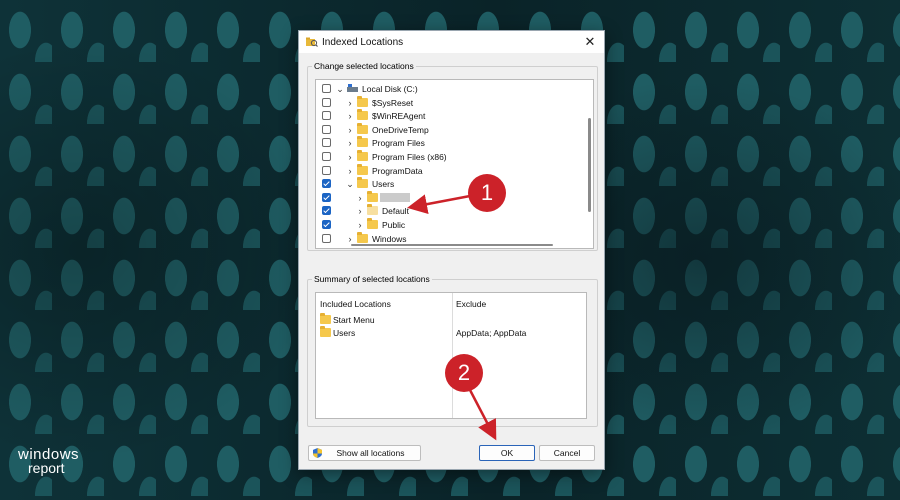 Image resolution: width=900 pixels, height=500 pixels. I want to click on change-locations-legend: Change selected locations, so click(364, 66).